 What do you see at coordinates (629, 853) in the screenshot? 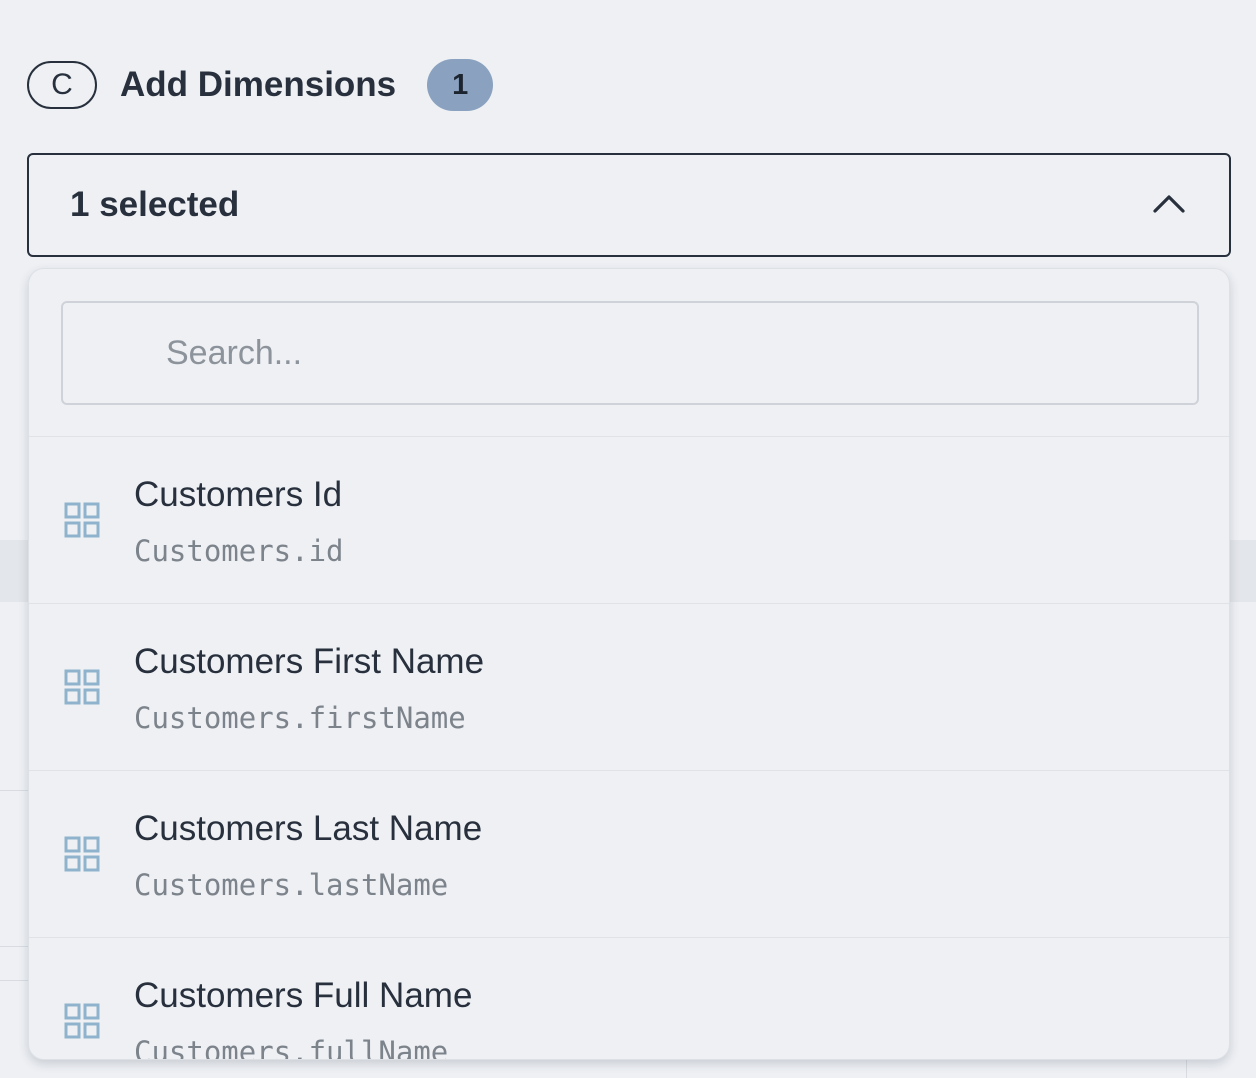
I see `option-customers-last-name: Customers Last Name Customers.lastName` at bounding box center [629, 853].